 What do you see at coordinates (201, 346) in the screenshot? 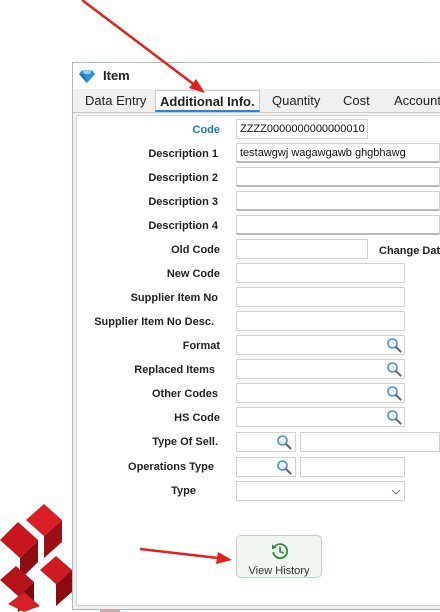
I see `format-label: Format` at bounding box center [201, 346].